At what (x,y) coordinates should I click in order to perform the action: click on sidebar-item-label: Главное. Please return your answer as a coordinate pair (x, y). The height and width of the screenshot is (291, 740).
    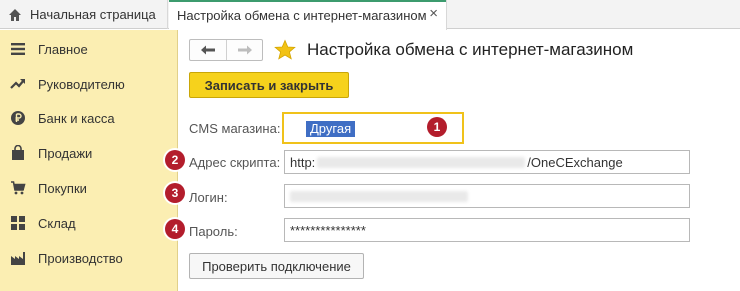
    Looking at the image, I should click on (63, 49).